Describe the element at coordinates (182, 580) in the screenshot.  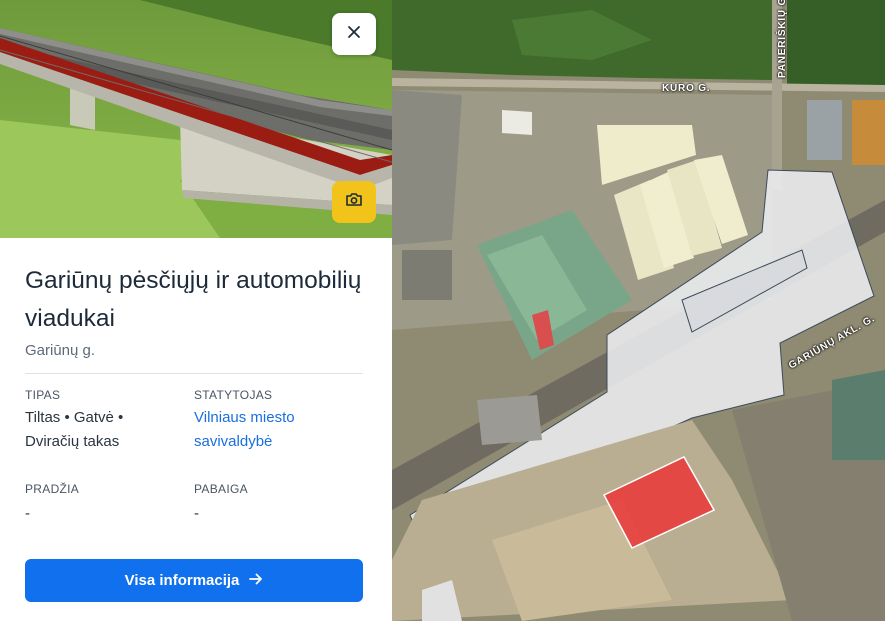
I see `full-info-label: Visa informacija` at that location.